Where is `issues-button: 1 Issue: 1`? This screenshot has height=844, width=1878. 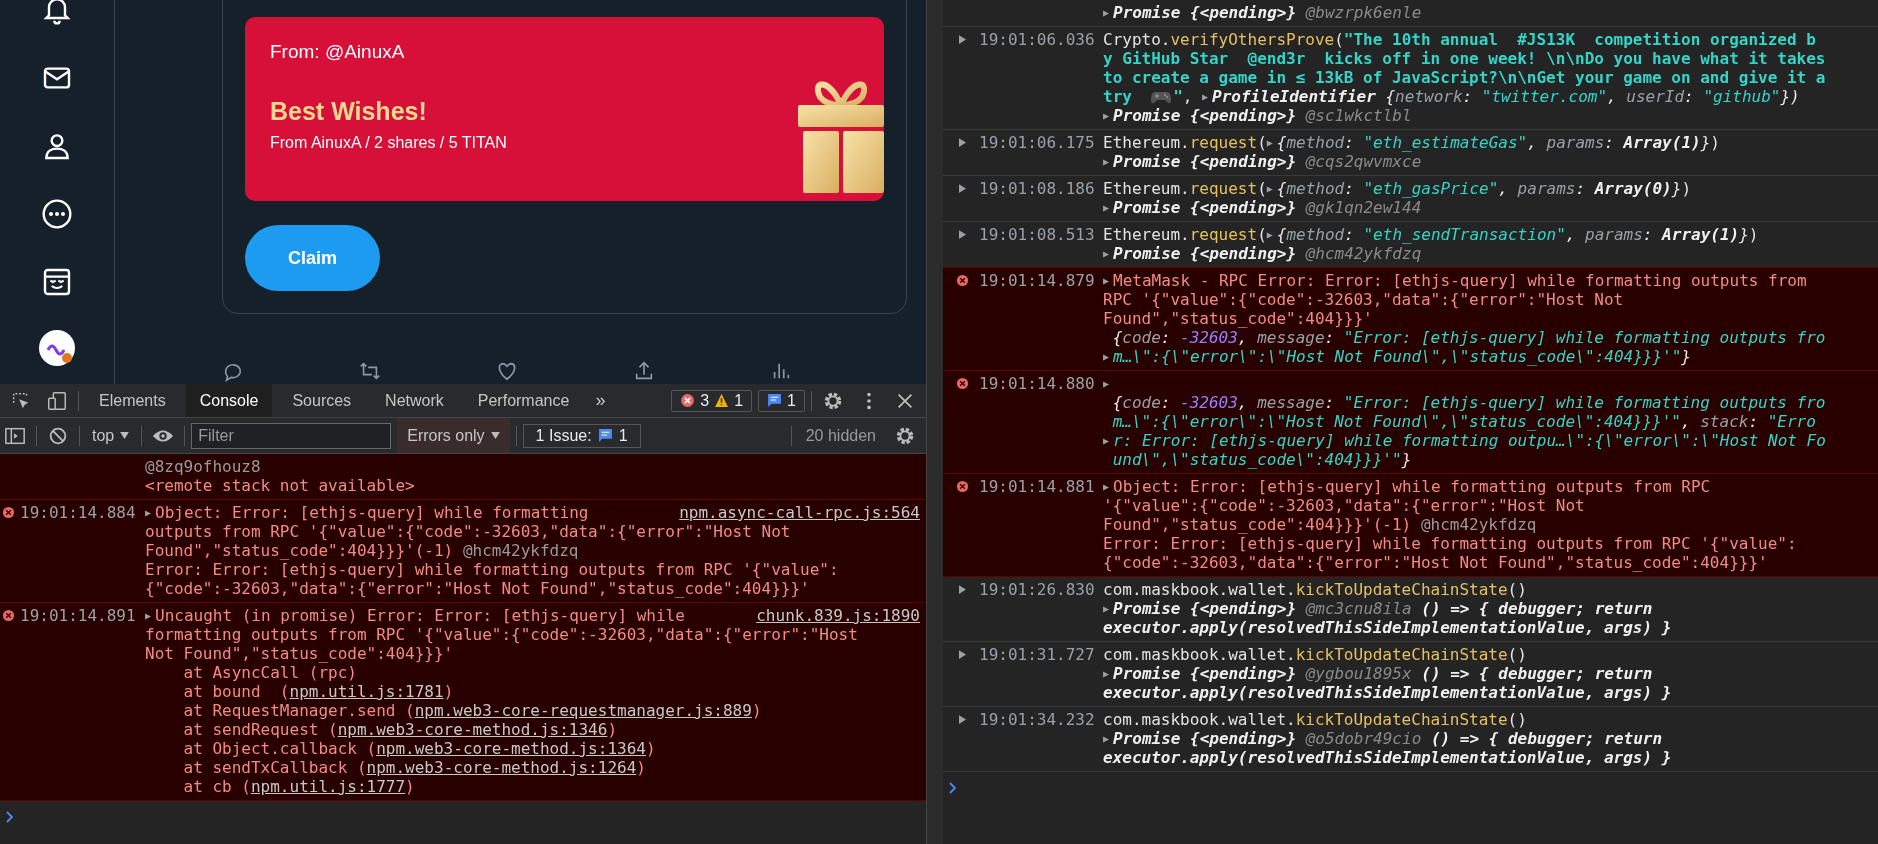
issues-button: 1 Issue: 1 is located at coordinates (581, 435).